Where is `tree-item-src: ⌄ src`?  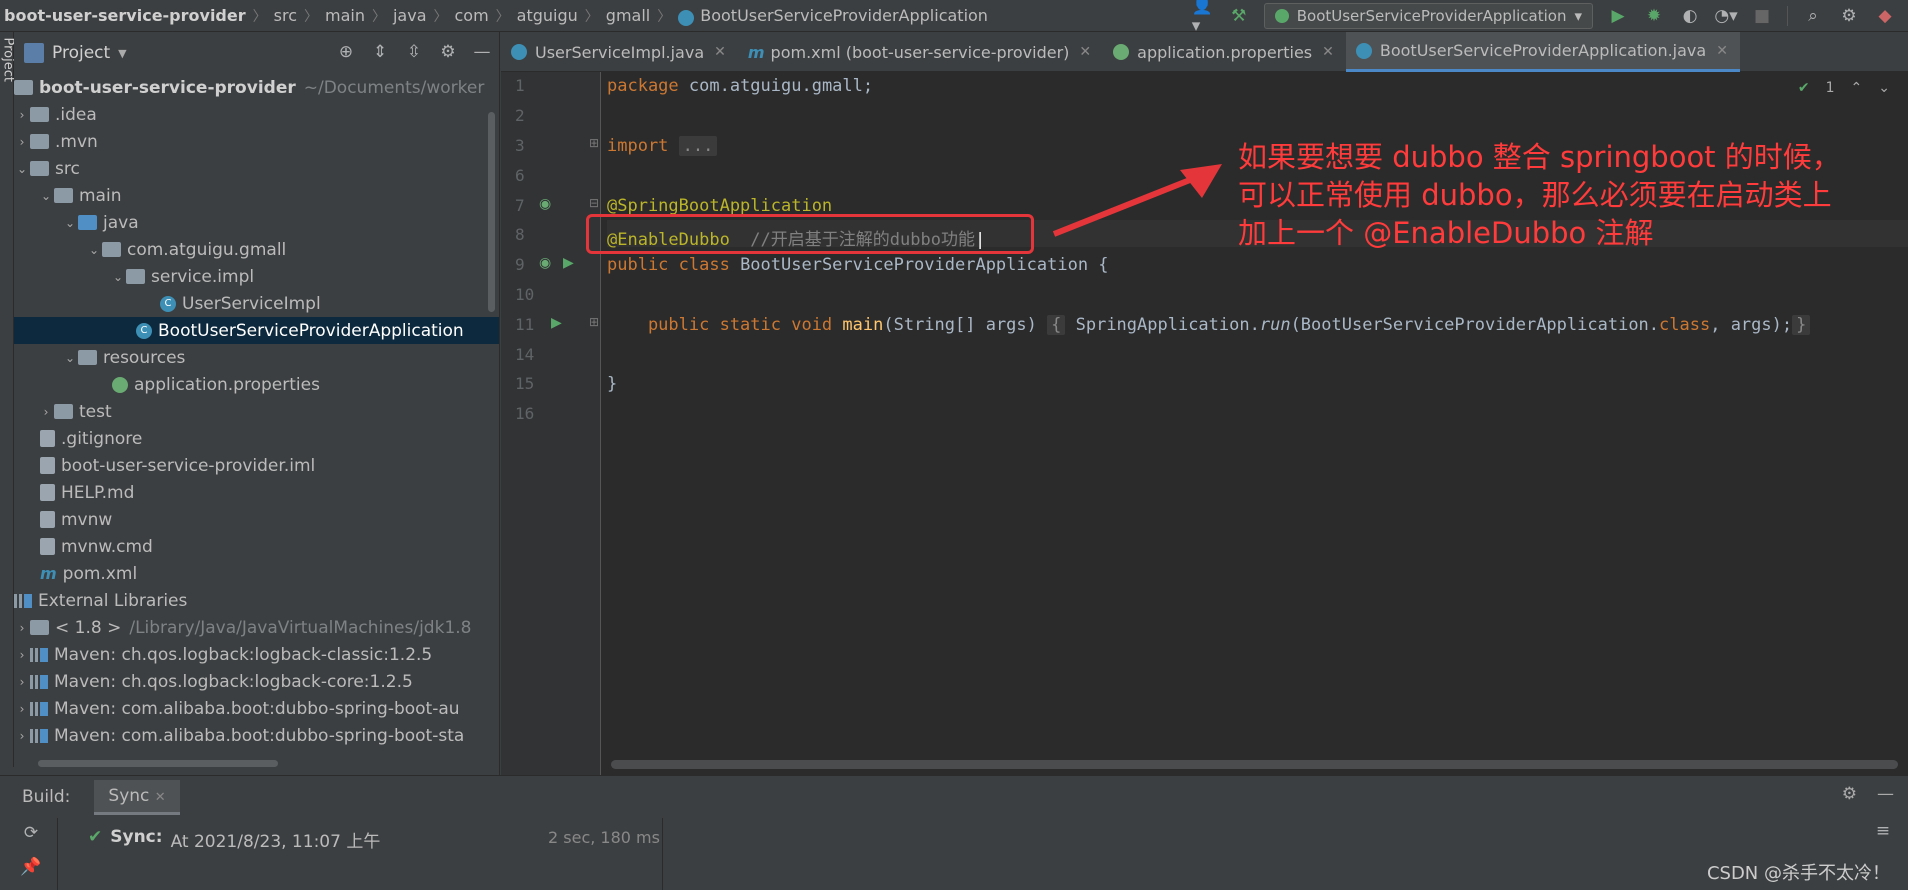
tree-item-src: ⌄ src is located at coordinates (256, 168).